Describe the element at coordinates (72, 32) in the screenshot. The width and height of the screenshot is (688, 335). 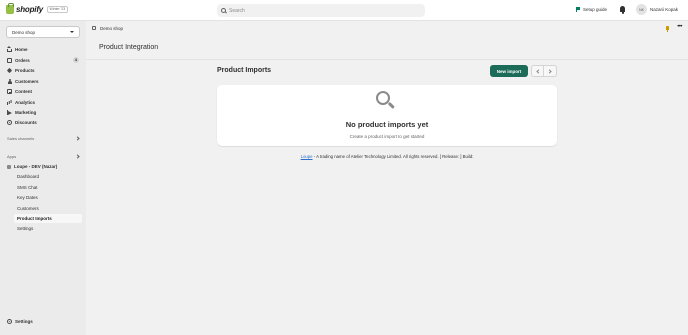
I see `chevron-down-icon` at that location.